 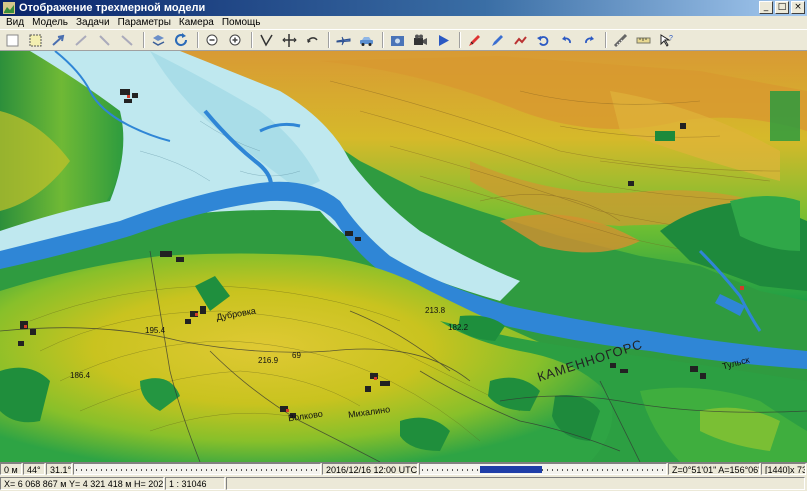 I want to click on zoom-in-icon, so click(x=234, y=39).